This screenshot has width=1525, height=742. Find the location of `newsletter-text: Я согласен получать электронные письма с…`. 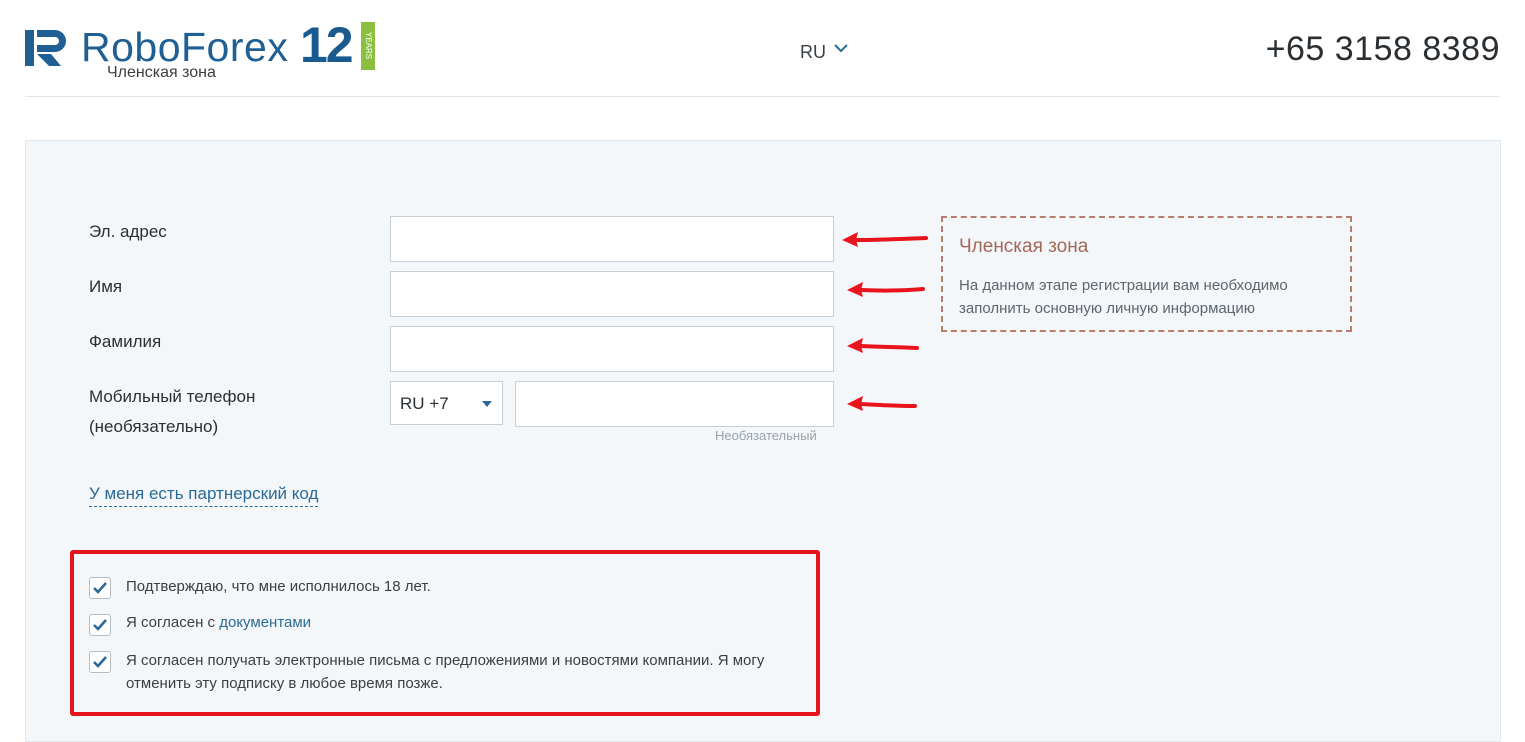

newsletter-text: Я согласен получать электронные письма с… is located at coordinates (445, 672).